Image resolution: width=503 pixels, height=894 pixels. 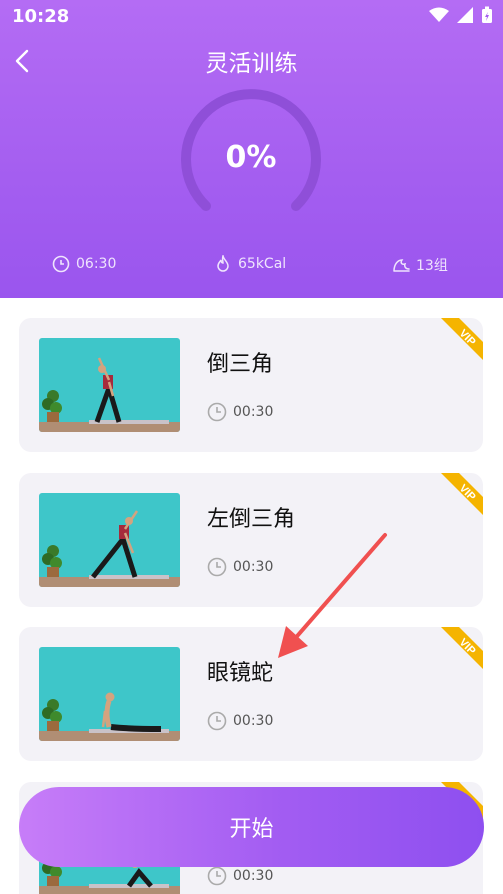 I want to click on status-time: 10:28, so click(x=41, y=16).